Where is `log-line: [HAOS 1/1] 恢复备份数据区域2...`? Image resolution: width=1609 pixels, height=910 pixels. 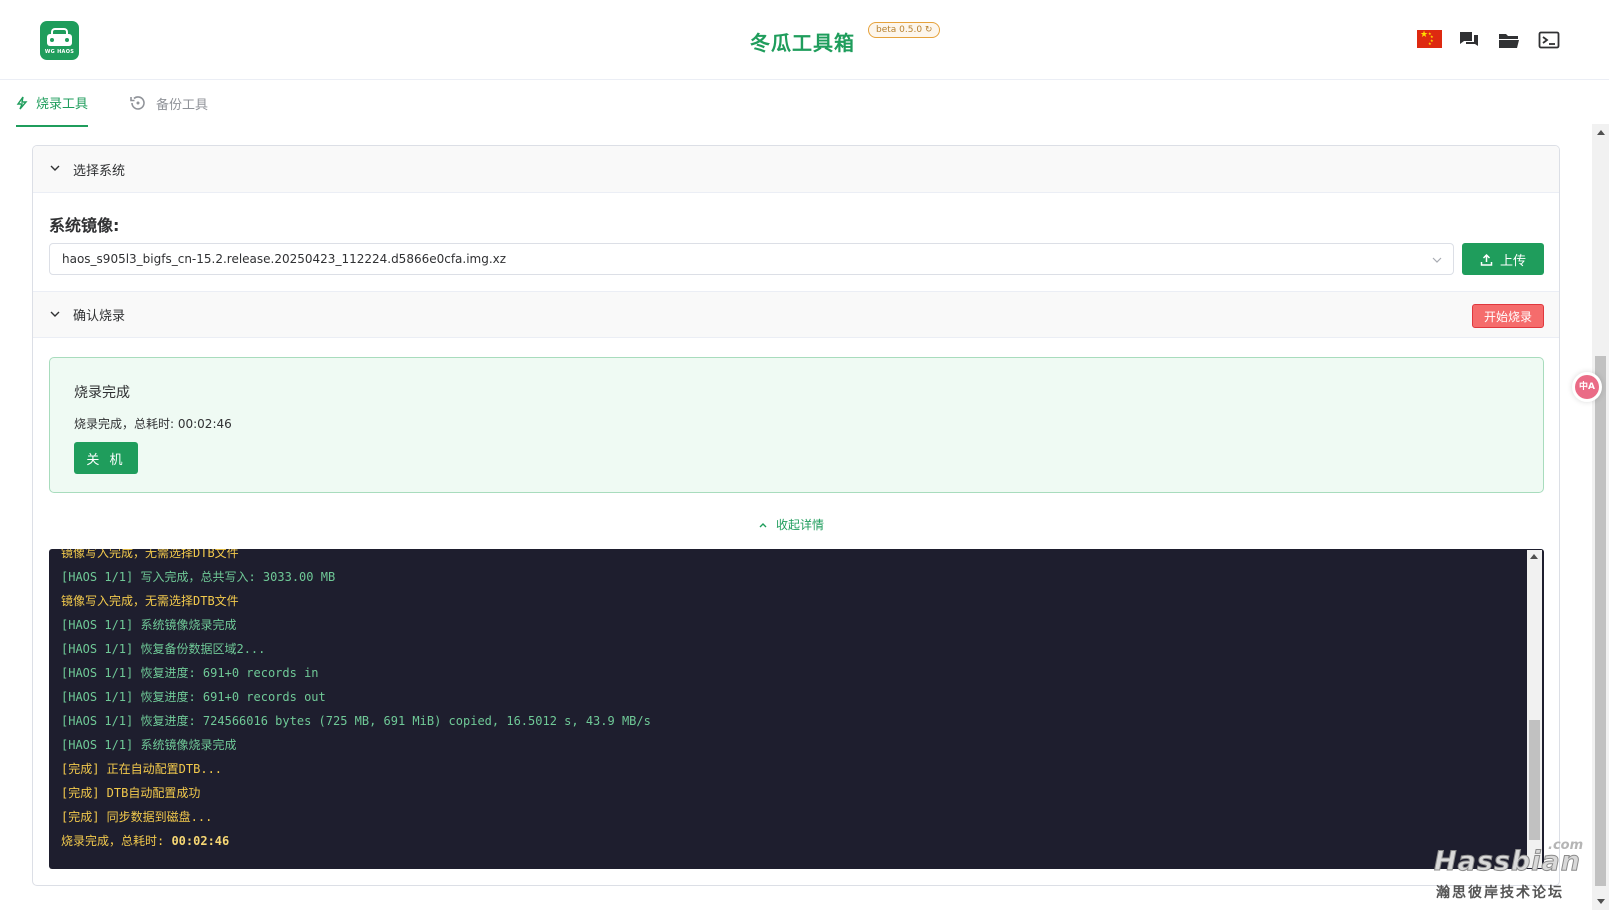 log-line: [HAOS 1/1] 恢复备份数据区域2... is located at coordinates (163, 649).